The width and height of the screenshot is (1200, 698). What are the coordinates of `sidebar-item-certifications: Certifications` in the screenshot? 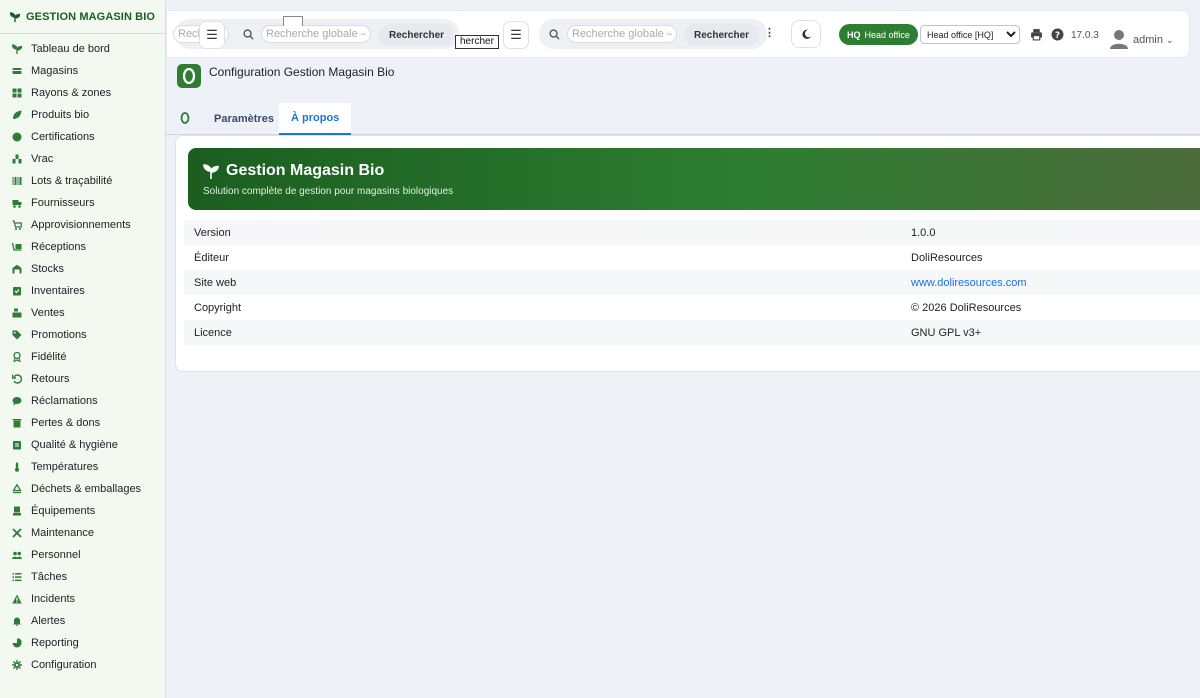 It's located at (82, 137).